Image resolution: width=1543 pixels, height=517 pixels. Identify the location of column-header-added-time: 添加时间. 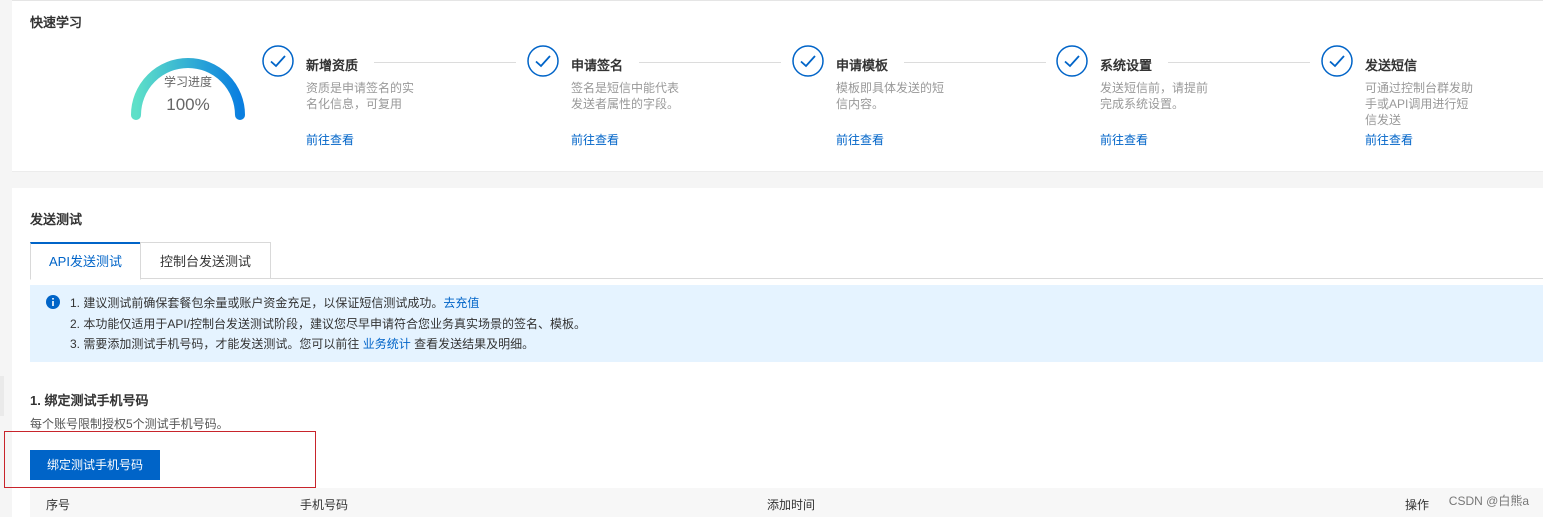
(791, 505).